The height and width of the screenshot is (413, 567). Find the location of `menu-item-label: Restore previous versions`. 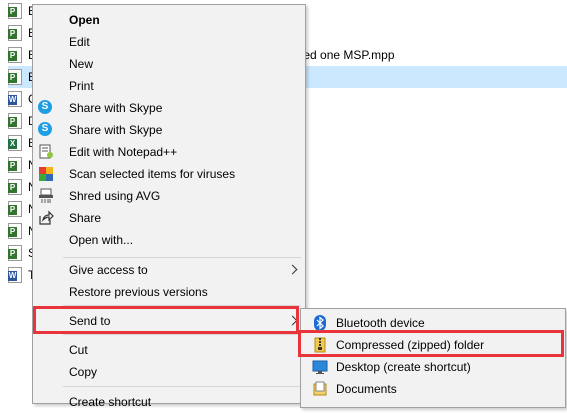

menu-item-label: Restore previous versions is located at coordinates (138, 292).